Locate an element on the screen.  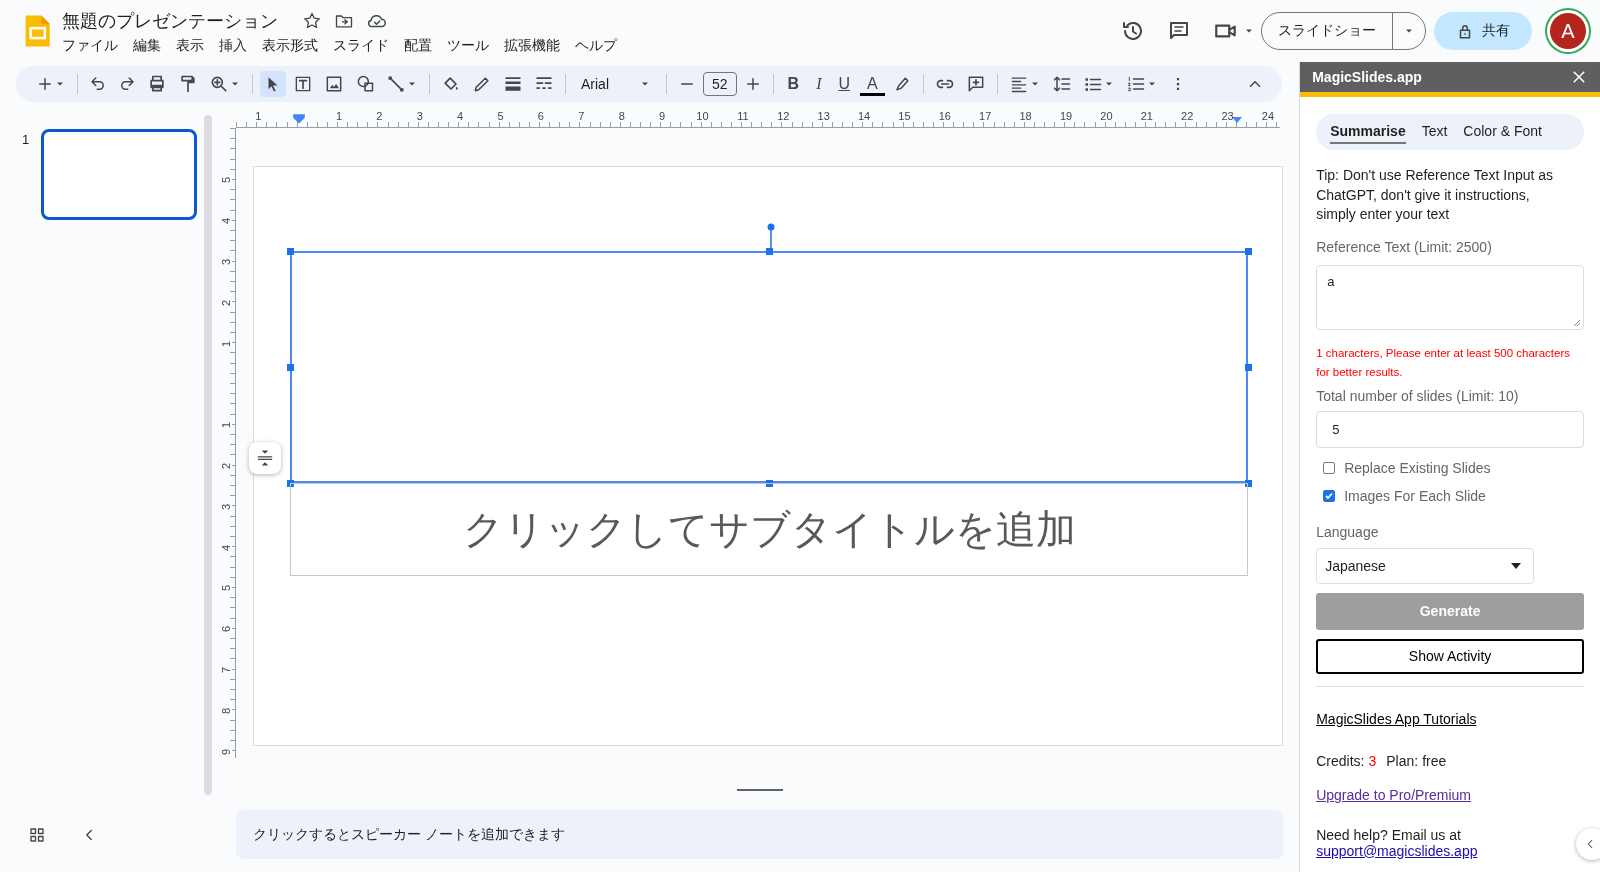
redo-icon is located at coordinates (127, 84).